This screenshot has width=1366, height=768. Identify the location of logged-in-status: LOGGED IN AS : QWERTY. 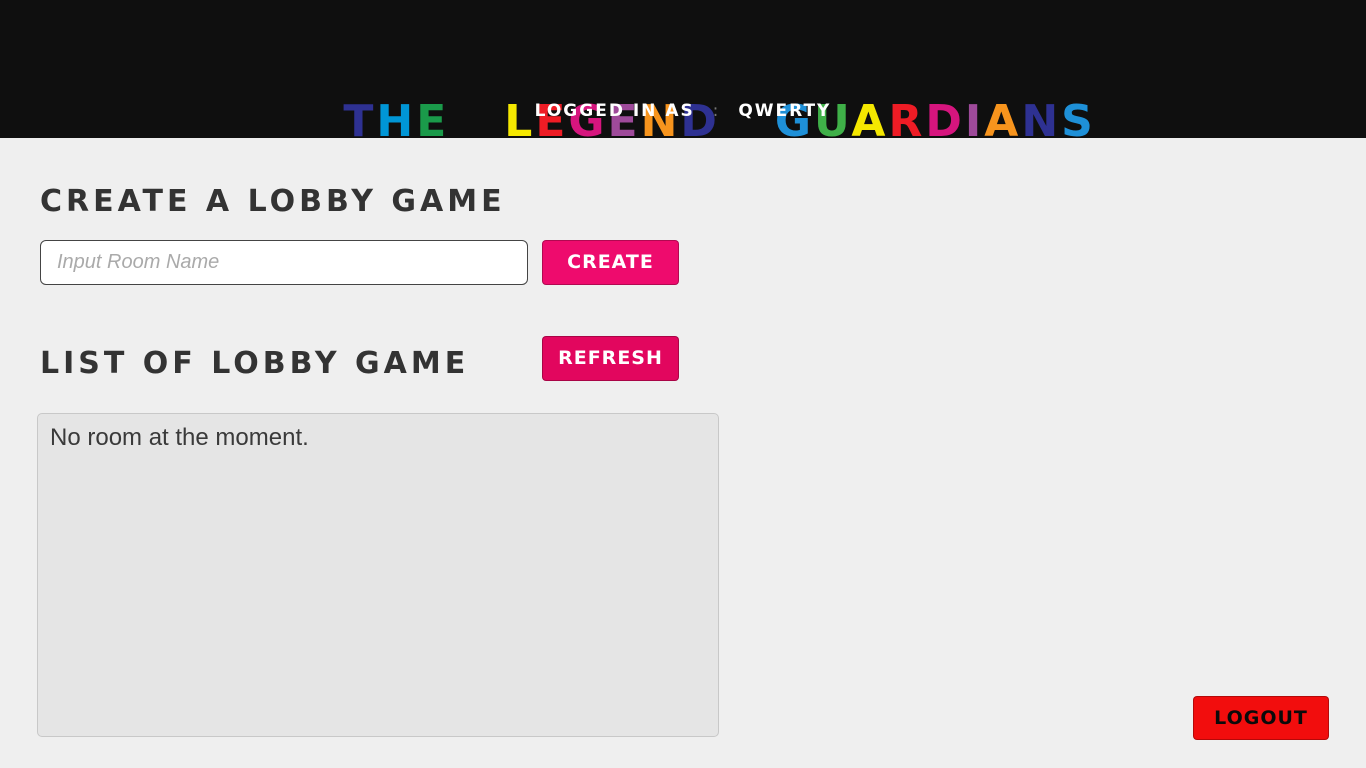
(683, 111).